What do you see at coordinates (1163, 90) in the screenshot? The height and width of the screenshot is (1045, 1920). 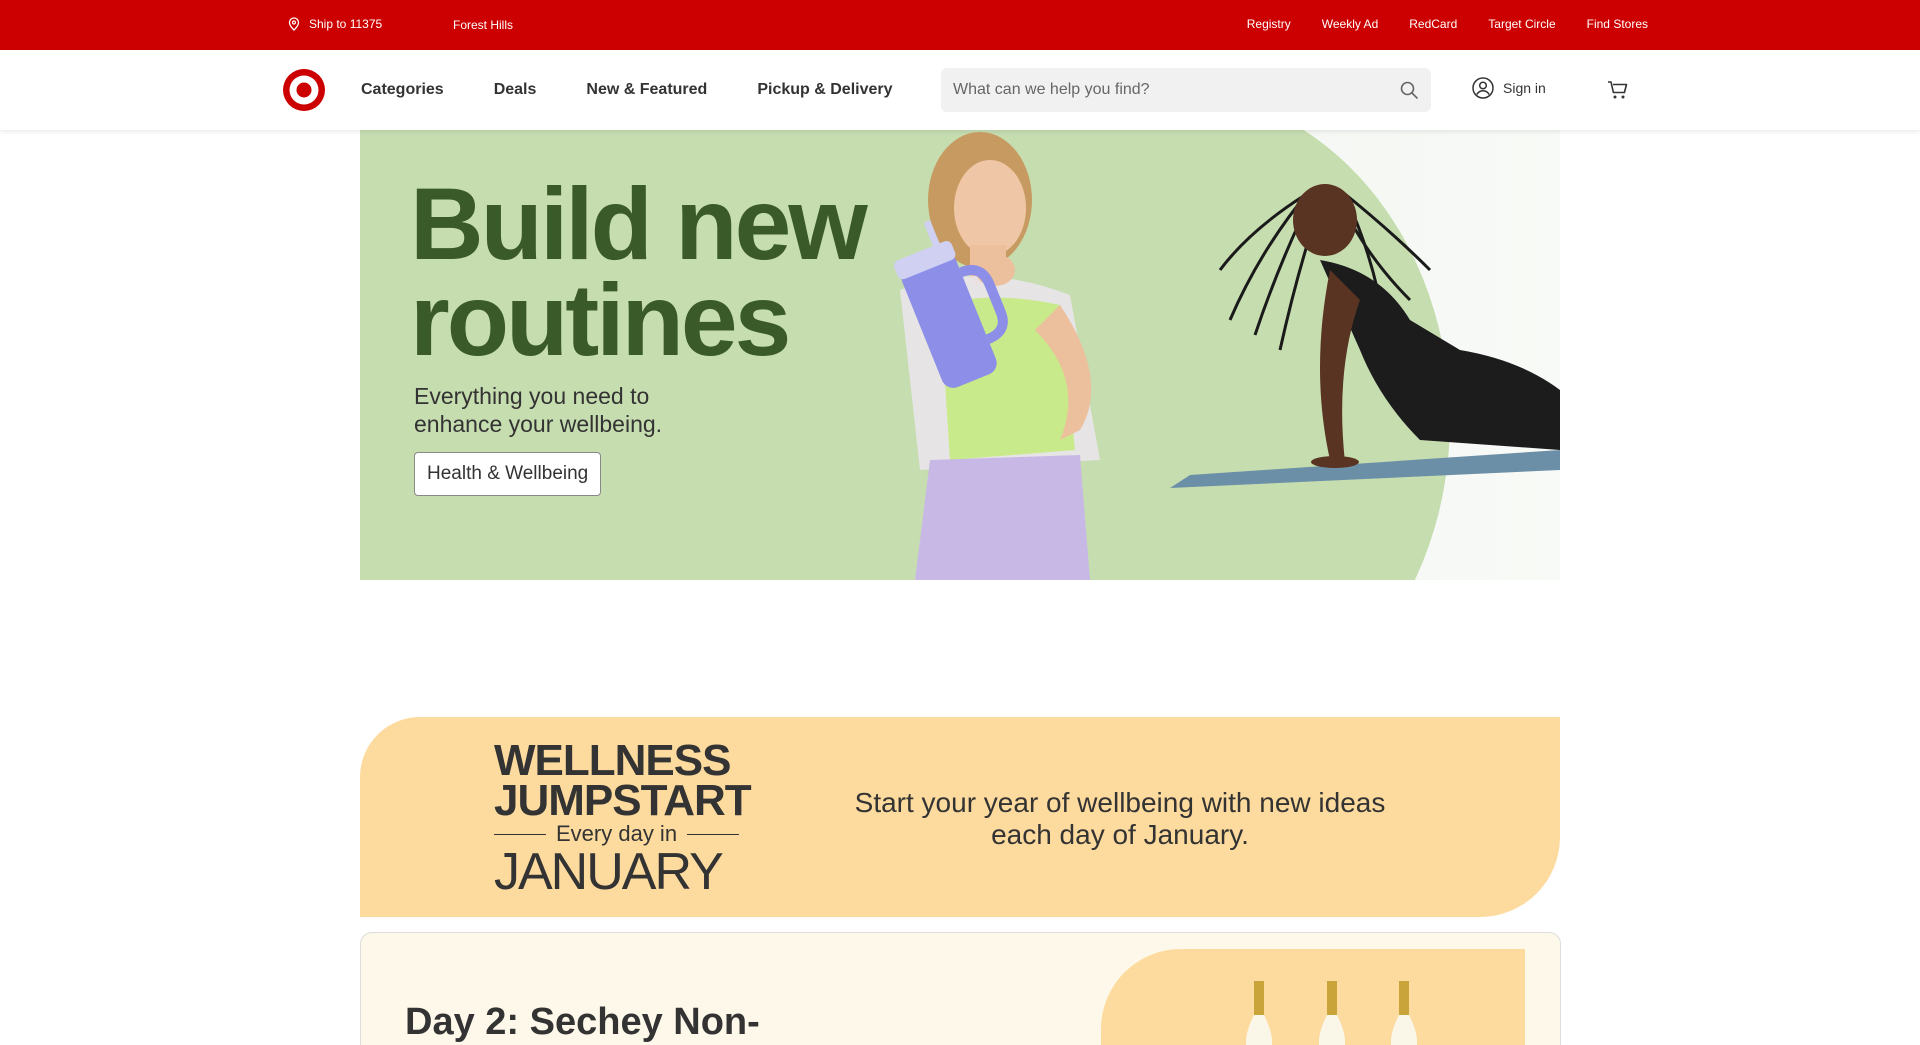 I see `search-input` at bounding box center [1163, 90].